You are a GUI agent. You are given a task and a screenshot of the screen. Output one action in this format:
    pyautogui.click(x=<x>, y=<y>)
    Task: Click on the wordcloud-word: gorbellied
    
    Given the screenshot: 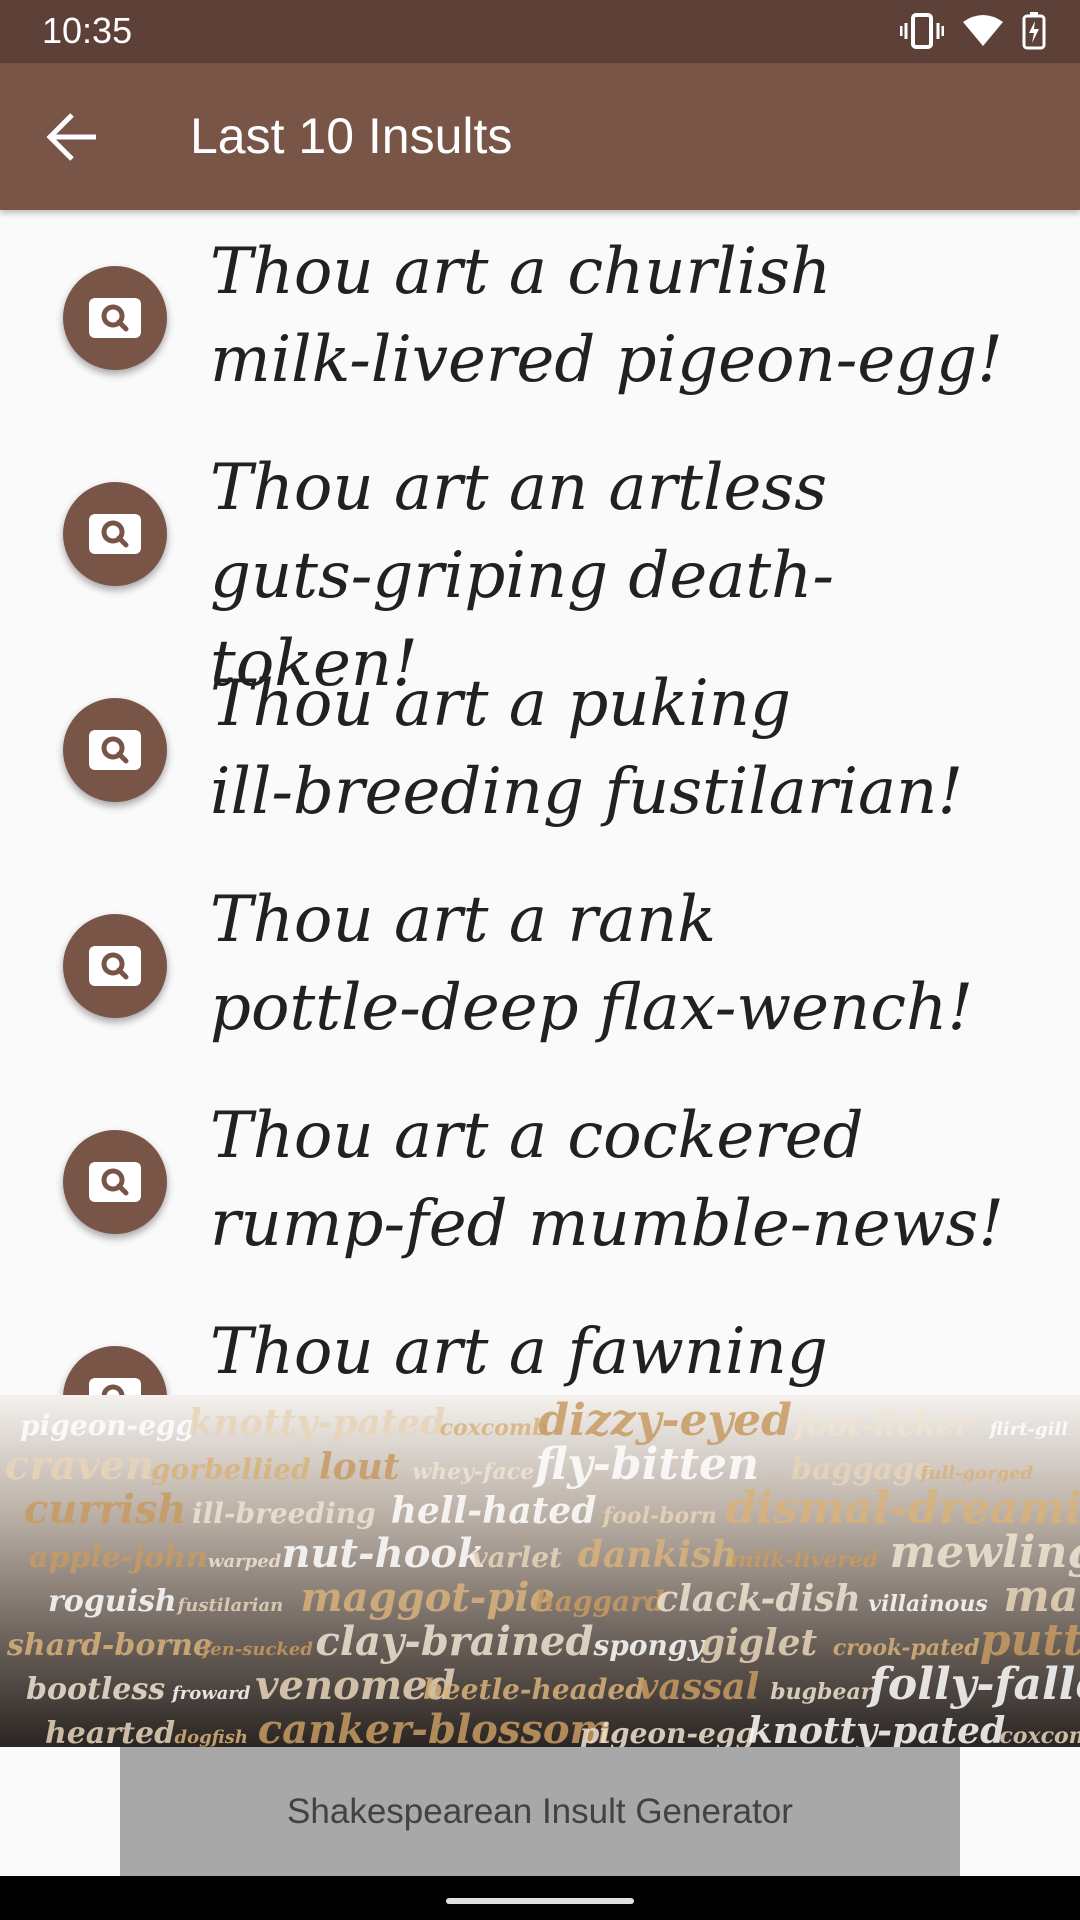 What is the action you would take?
    pyautogui.click(x=231, y=1469)
    